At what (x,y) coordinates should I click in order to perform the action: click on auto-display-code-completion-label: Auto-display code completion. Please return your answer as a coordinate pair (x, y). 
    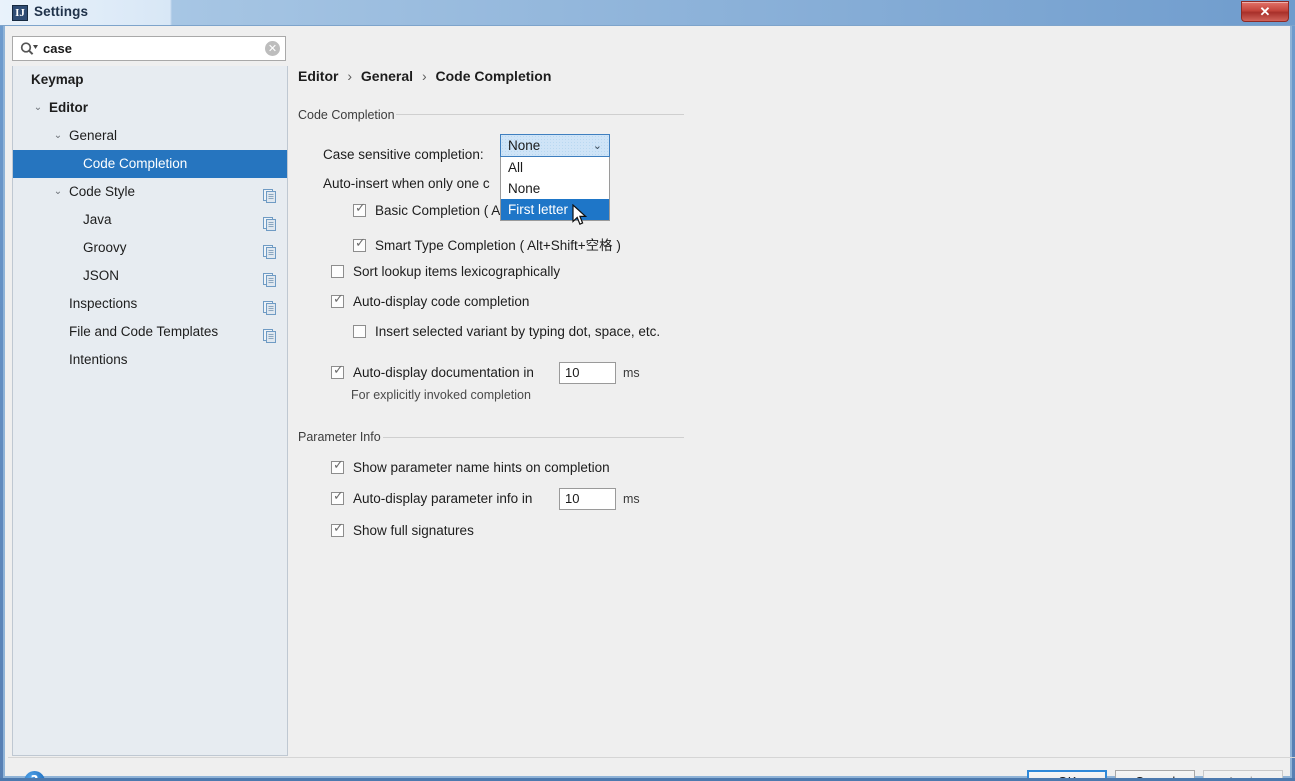
    Looking at the image, I should click on (441, 301).